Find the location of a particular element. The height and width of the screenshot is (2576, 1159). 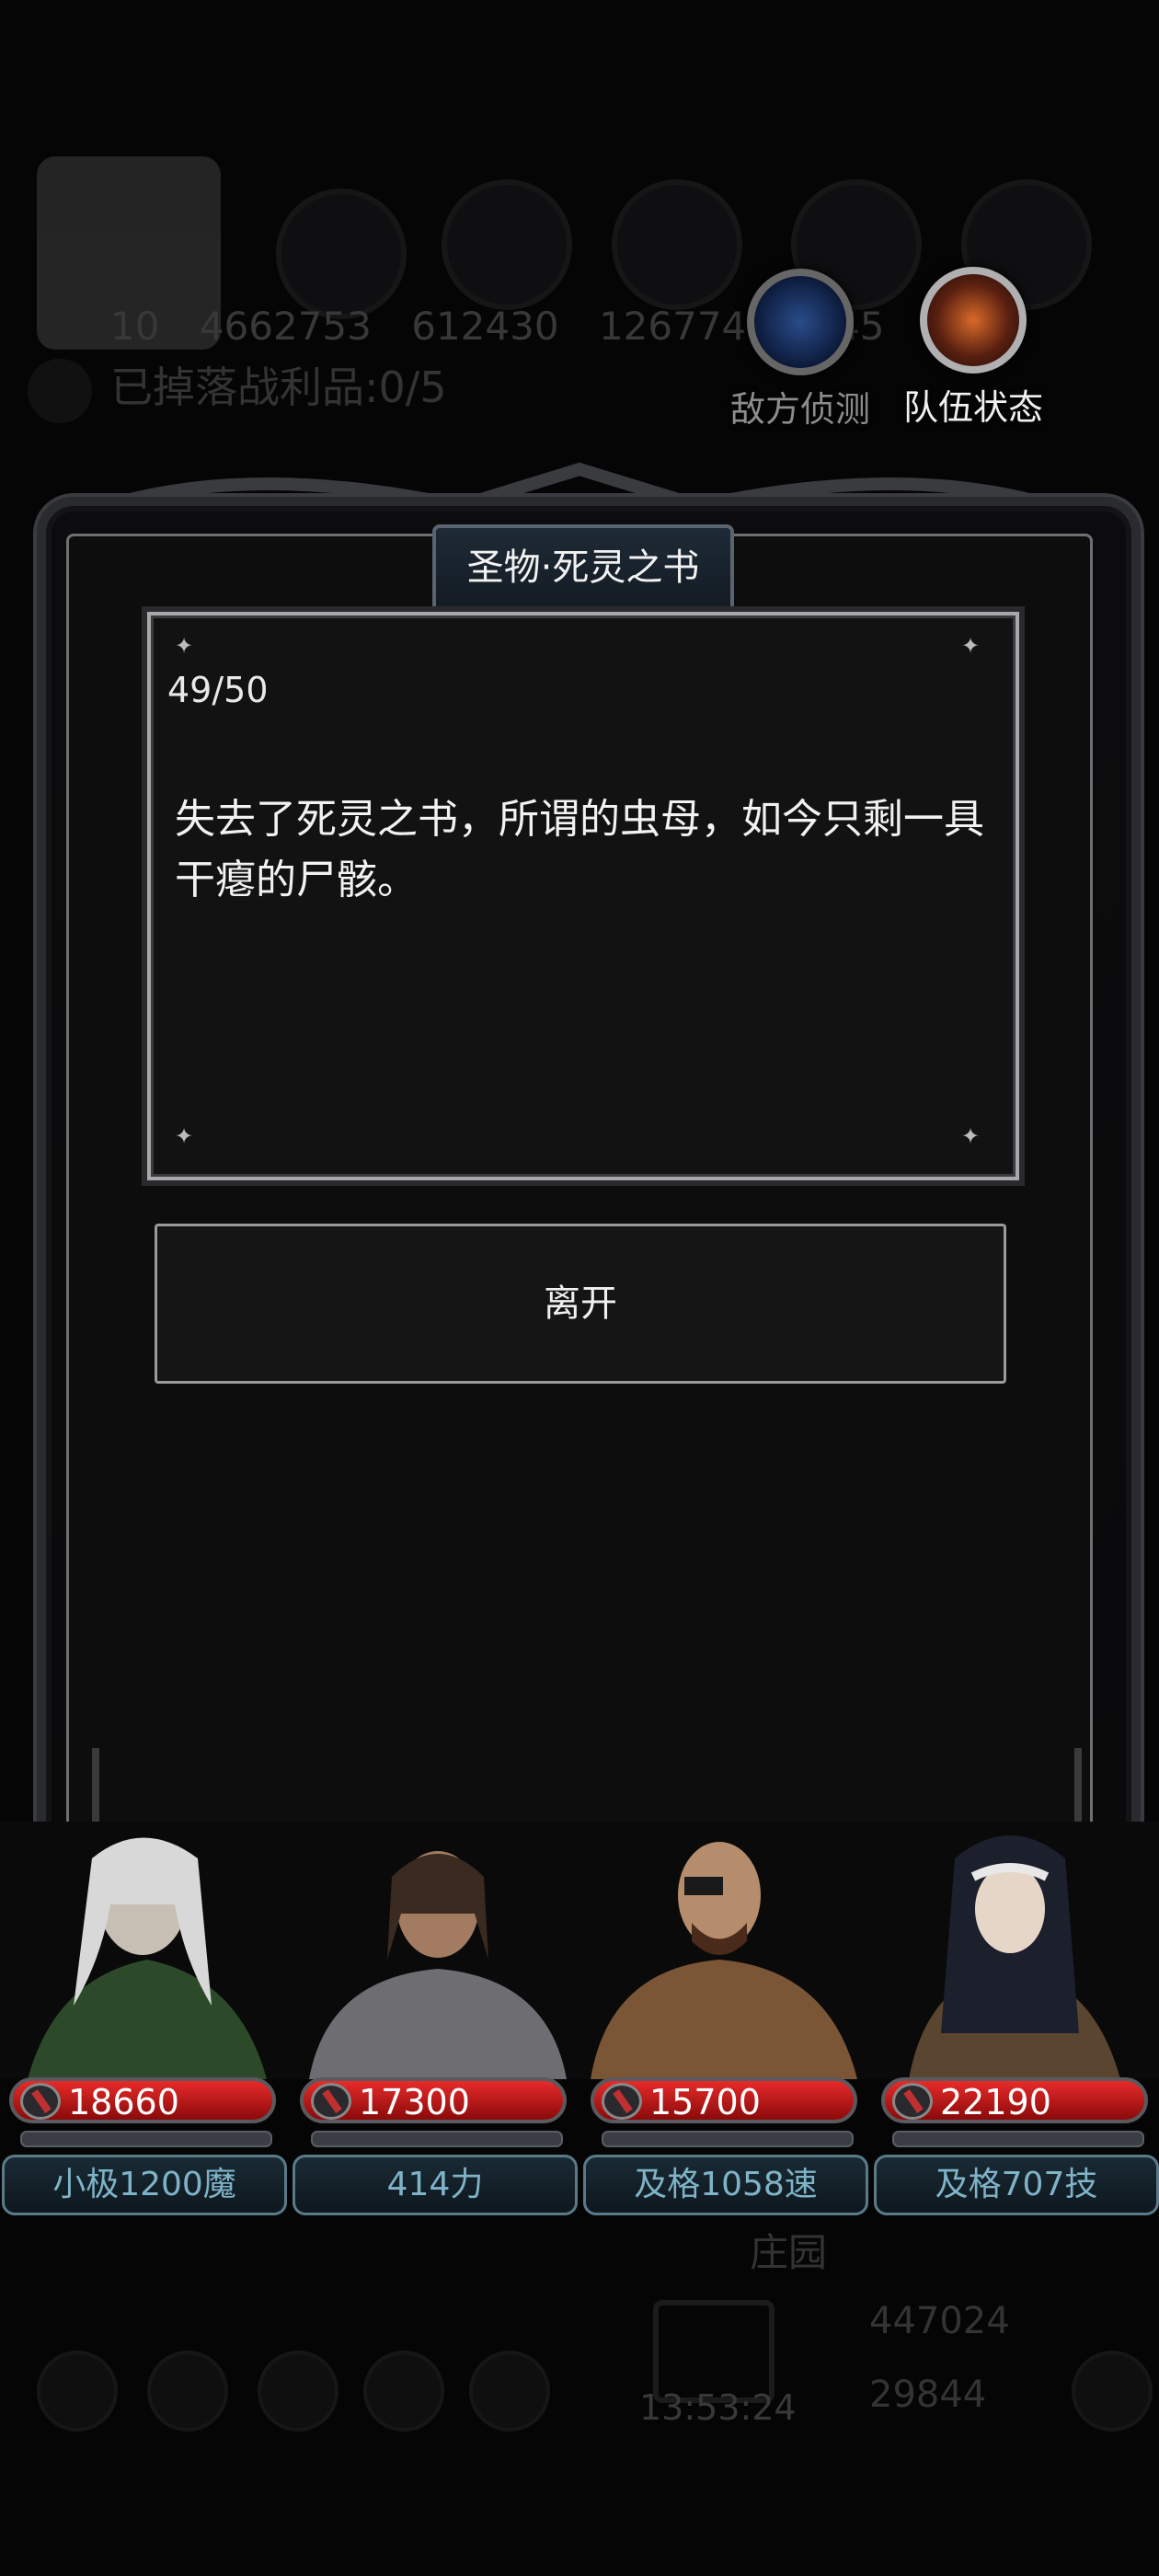

leave-button: 离开 is located at coordinates (580, 1304).